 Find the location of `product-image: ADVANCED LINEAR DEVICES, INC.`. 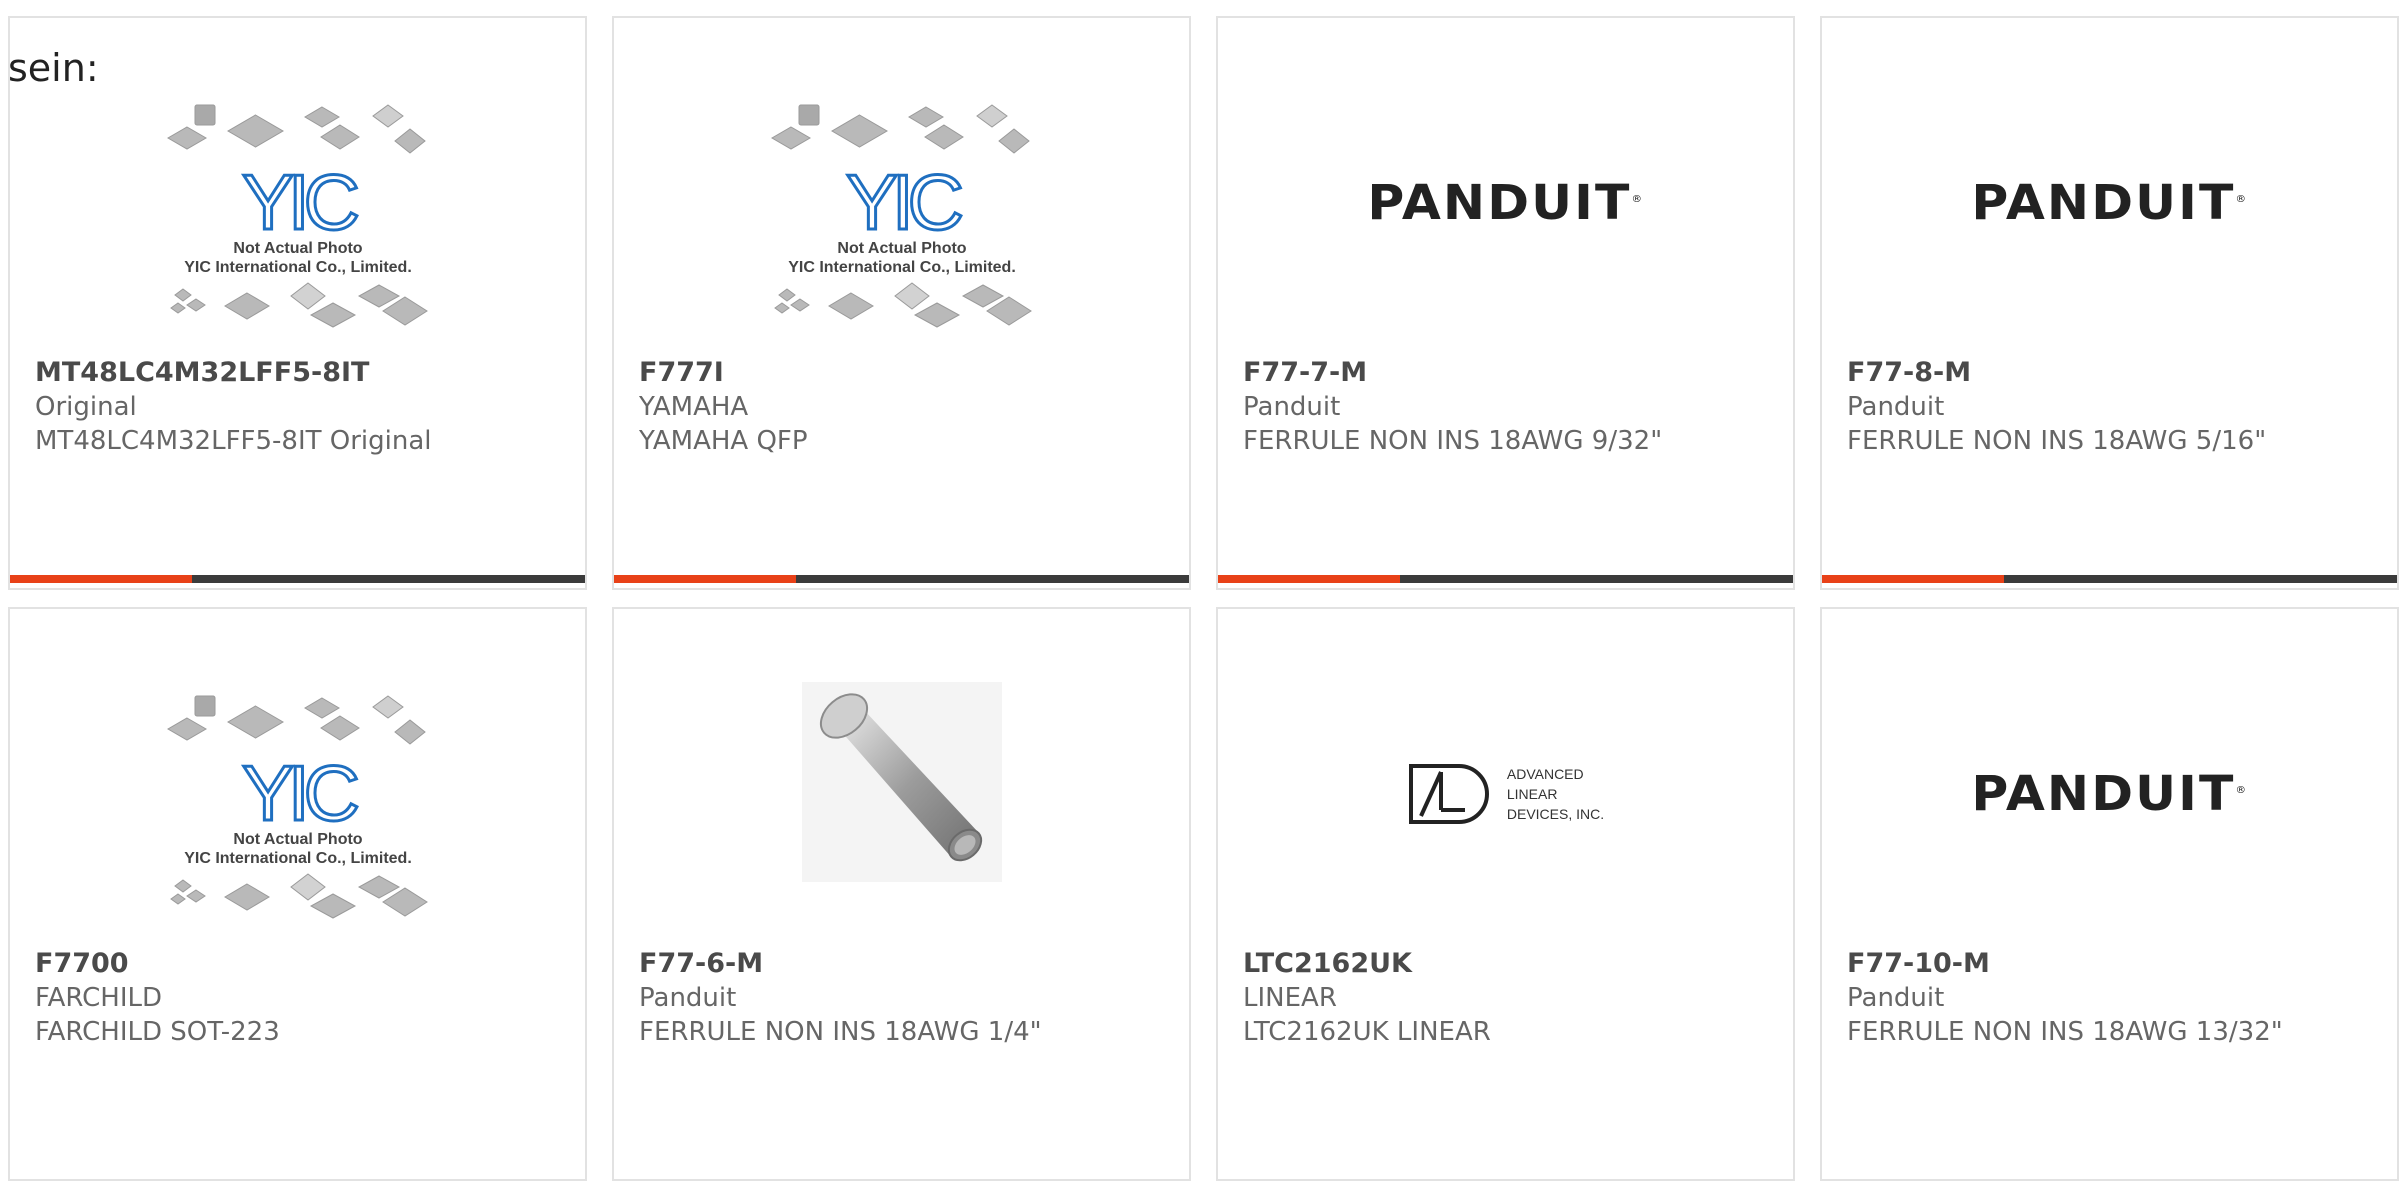

product-image: ADVANCED LINEAR DEVICES, INC. is located at coordinates (1505, 794).